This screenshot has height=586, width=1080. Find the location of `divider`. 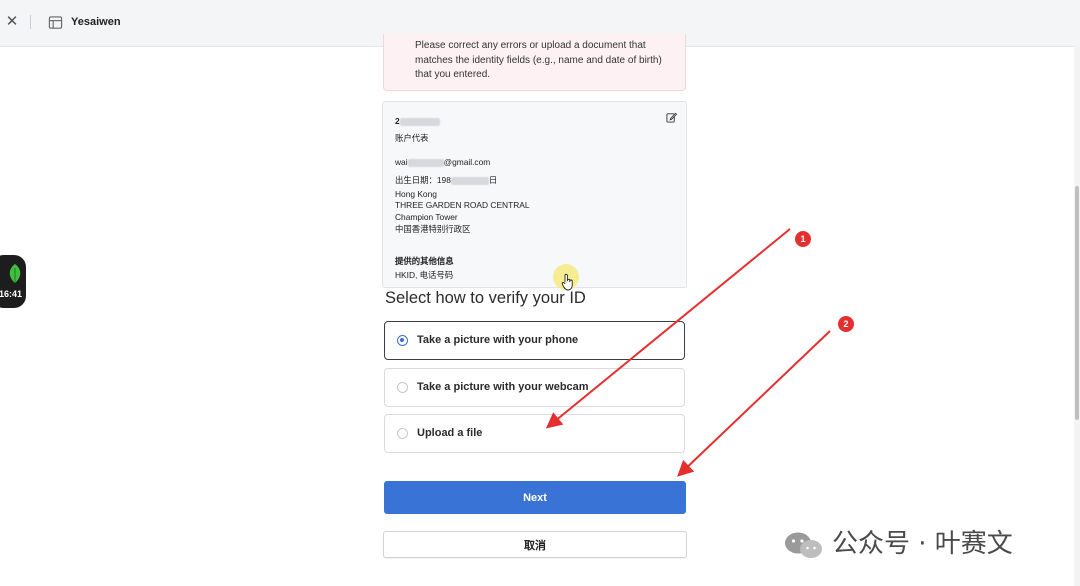

divider is located at coordinates (30, 22).